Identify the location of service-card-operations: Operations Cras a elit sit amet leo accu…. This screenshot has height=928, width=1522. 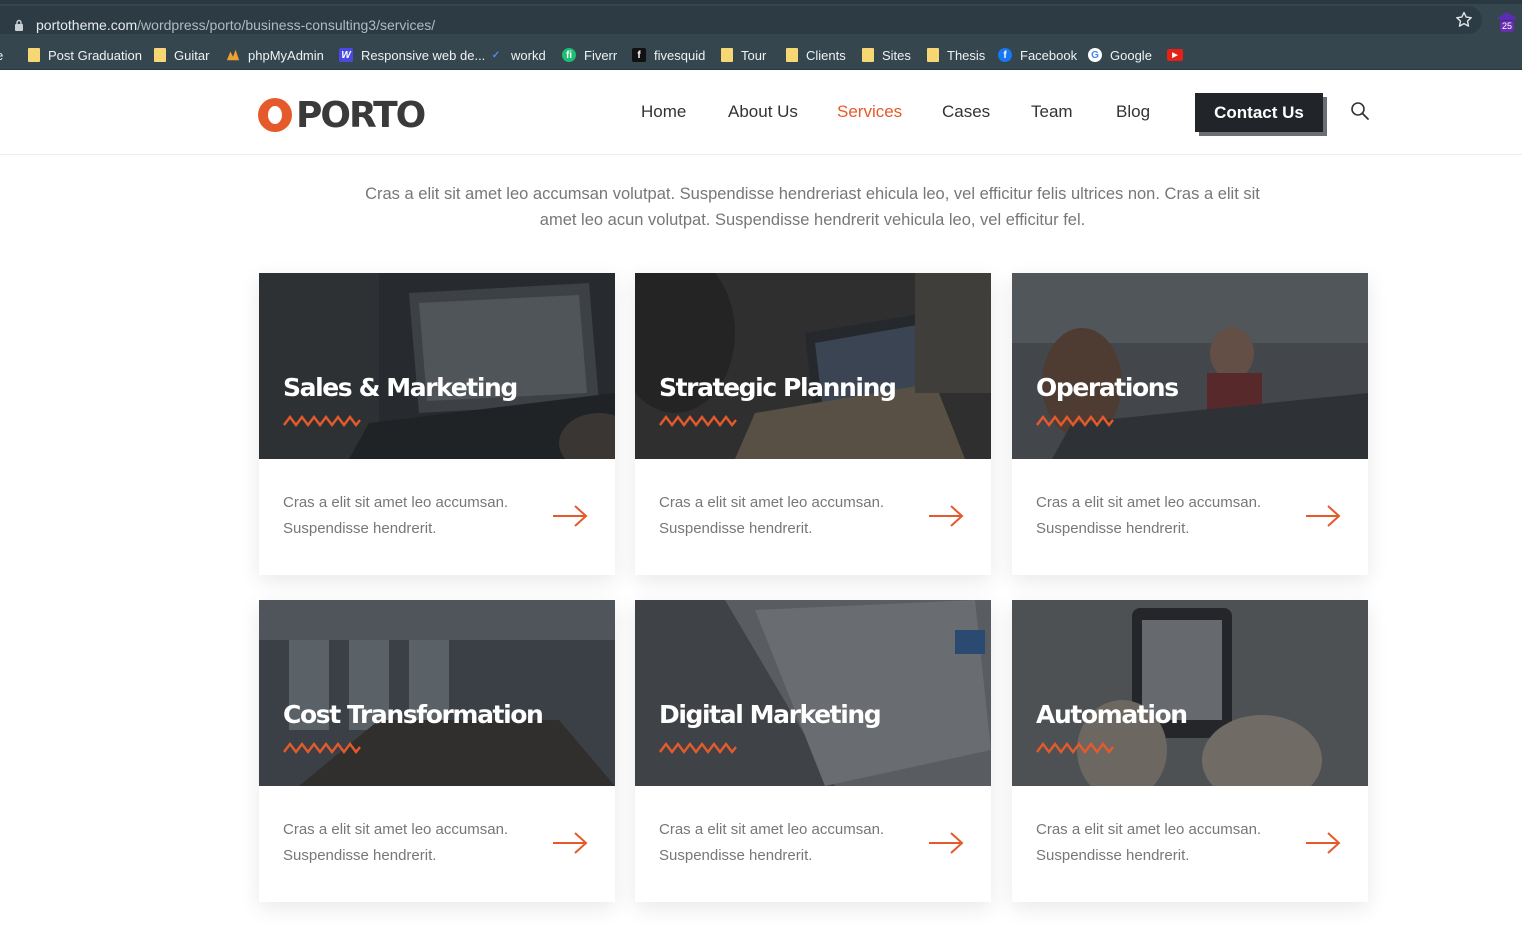
(1190, 424).